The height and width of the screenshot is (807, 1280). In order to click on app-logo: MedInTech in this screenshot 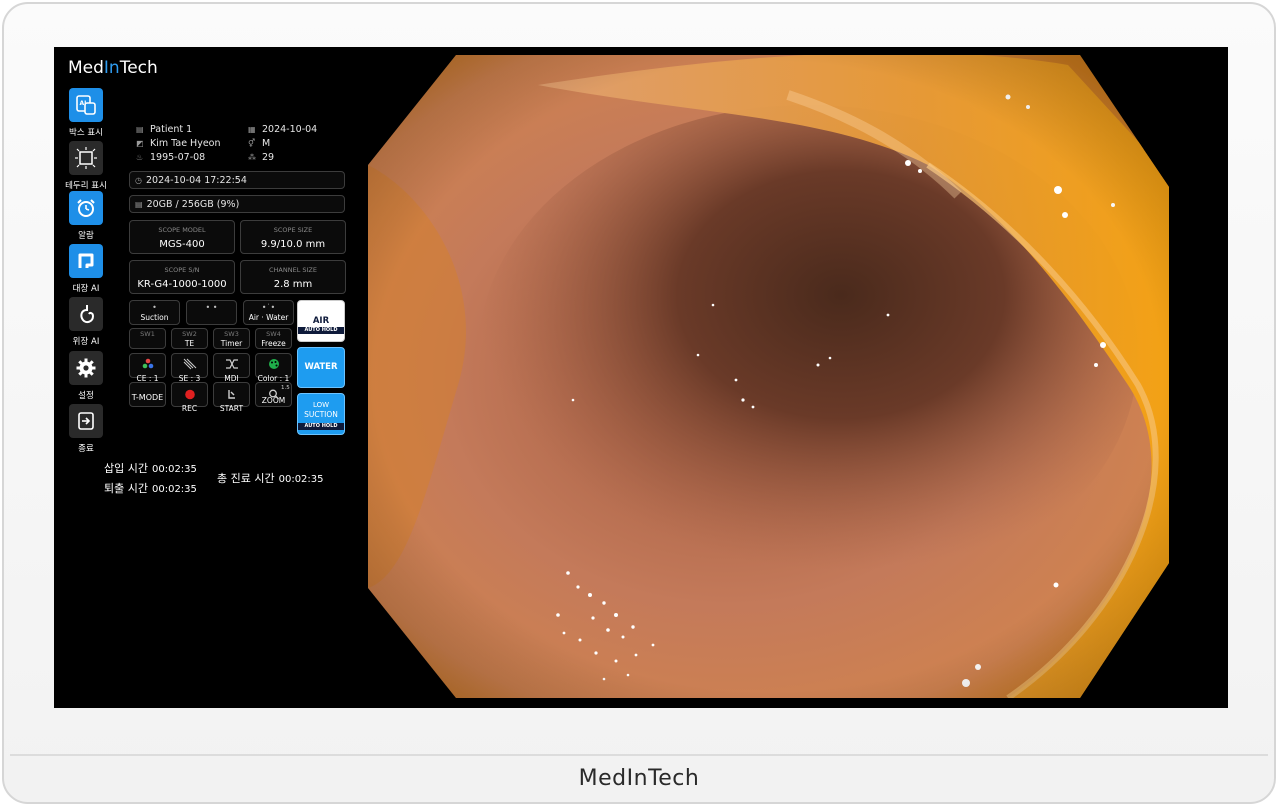, I will do `click(113, 68)`.